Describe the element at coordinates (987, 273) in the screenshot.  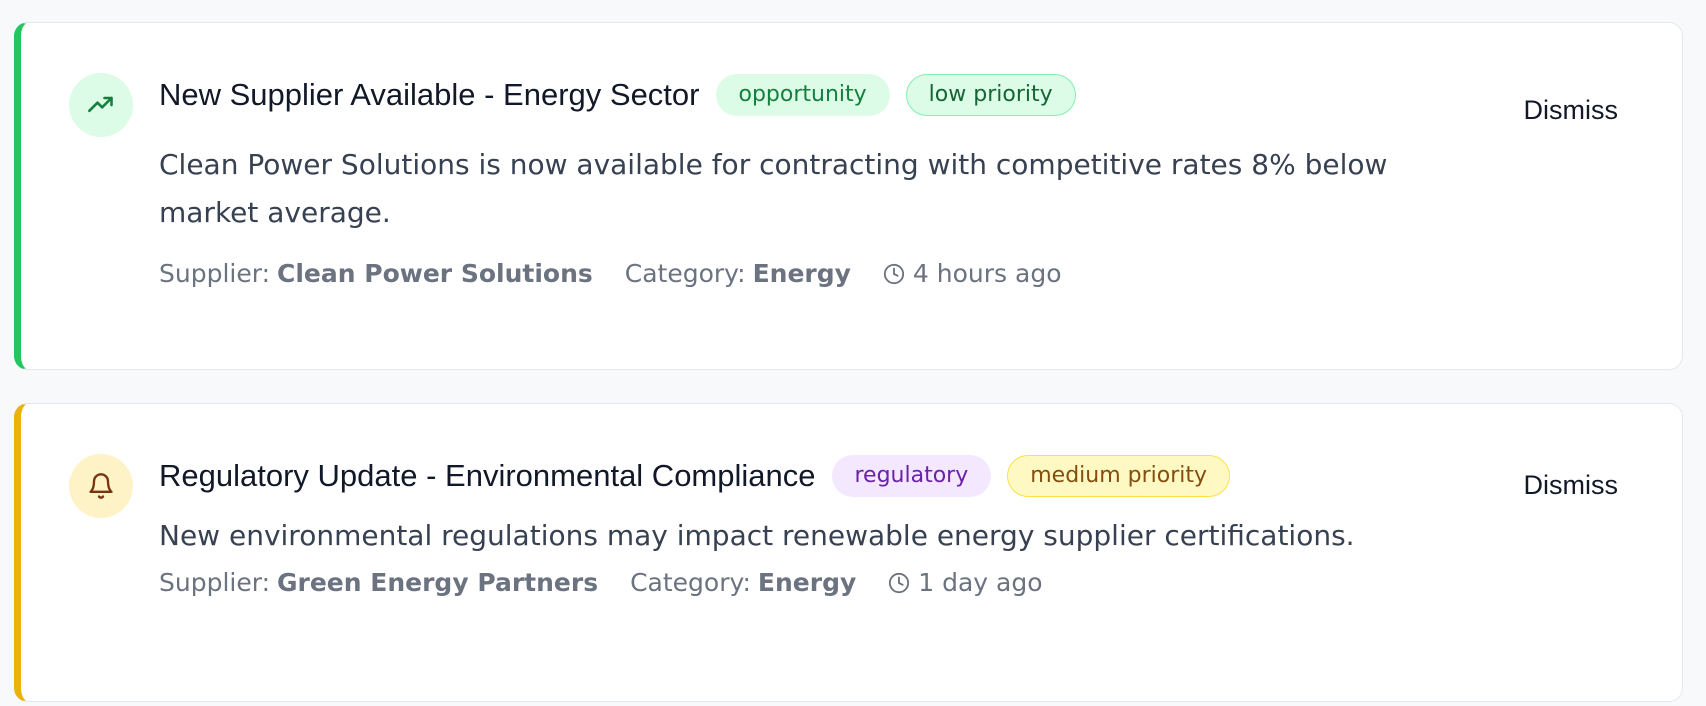
I see `time-ago: 4 hours ago` at that location.